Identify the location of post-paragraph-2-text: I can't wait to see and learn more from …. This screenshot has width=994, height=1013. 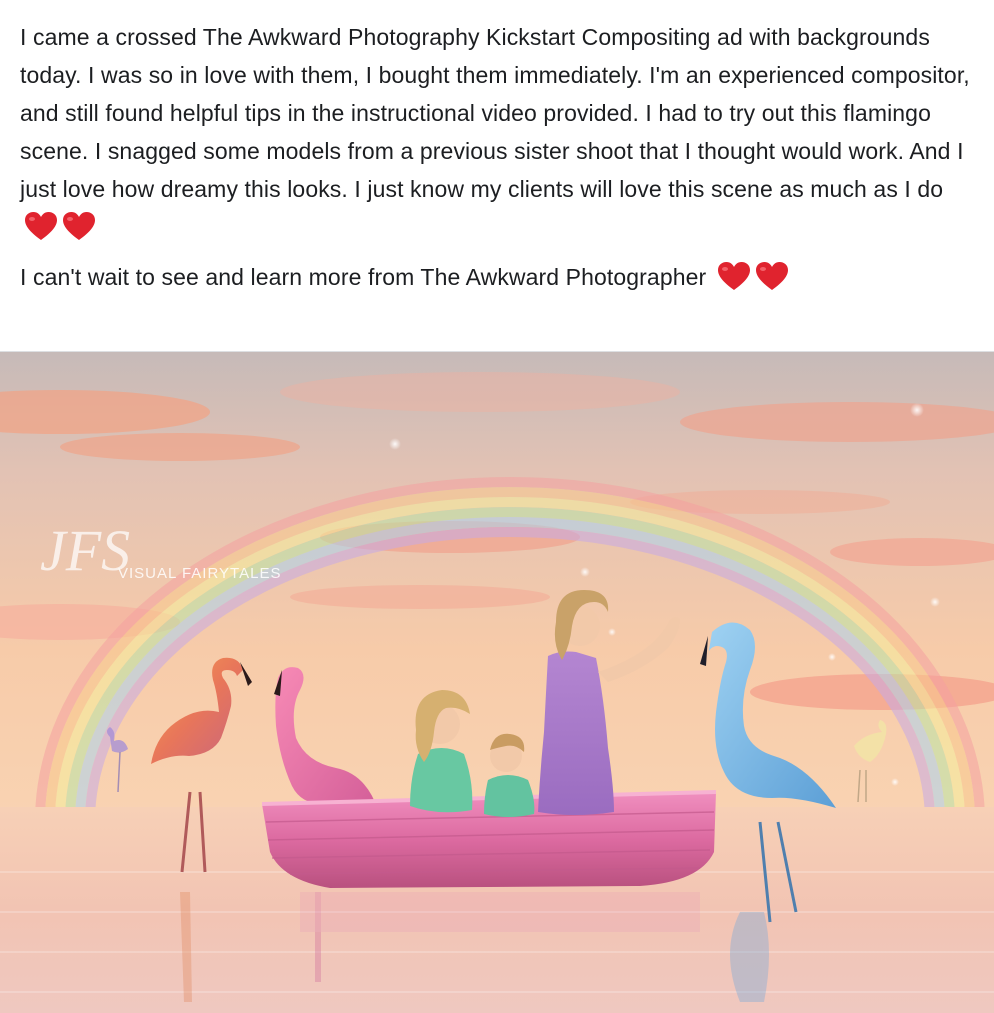
(363, 277).